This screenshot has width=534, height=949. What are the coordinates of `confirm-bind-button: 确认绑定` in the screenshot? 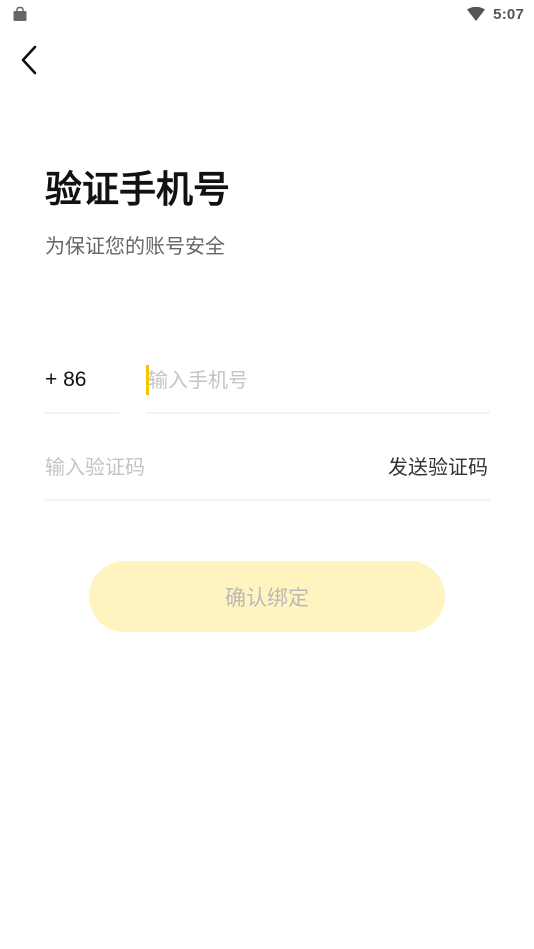 It's located at (267, 596).